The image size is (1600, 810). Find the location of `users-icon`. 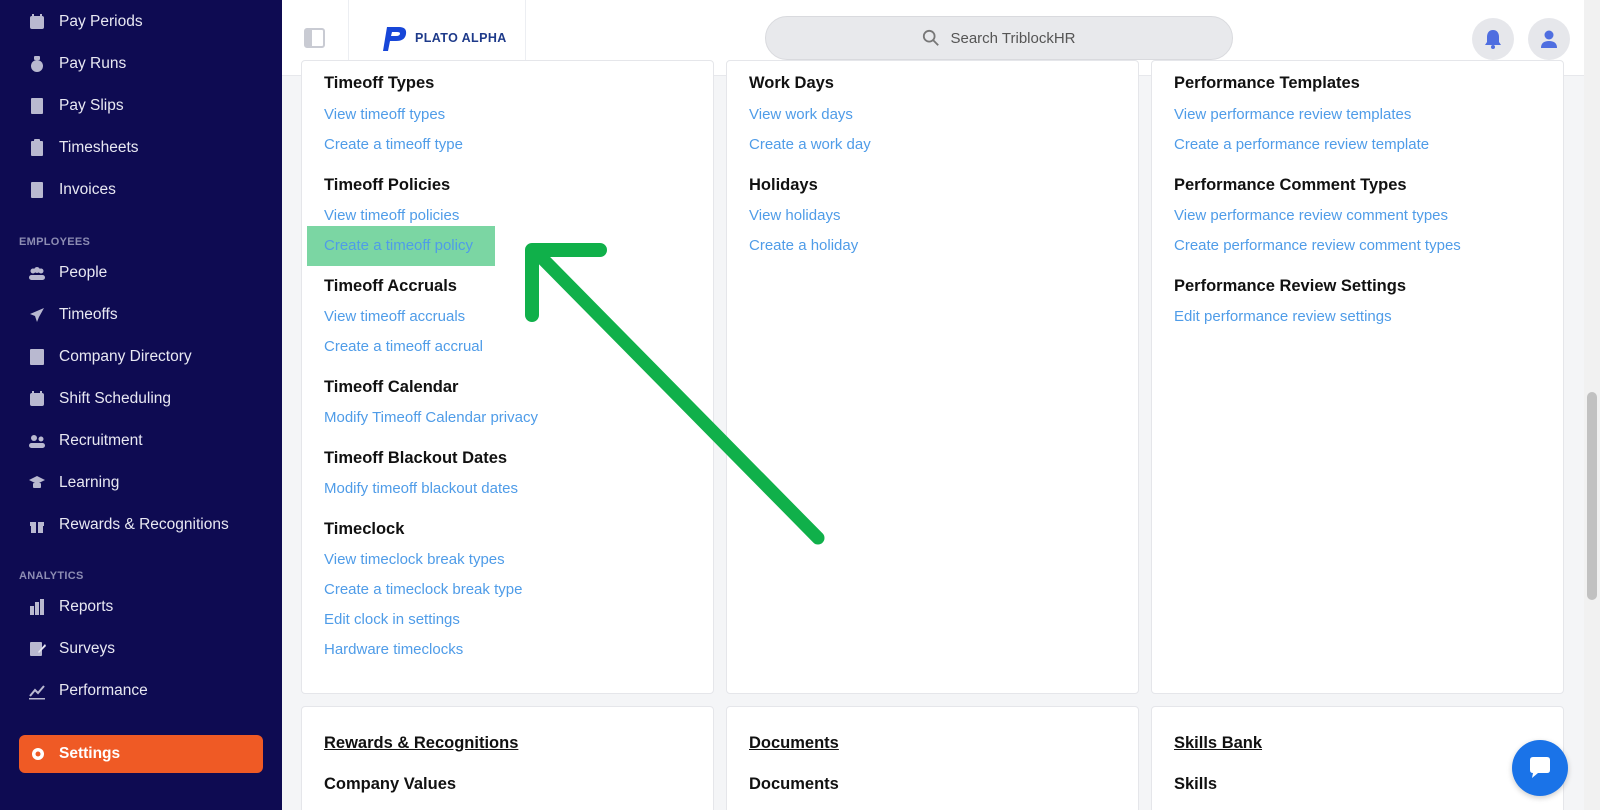

users-icon is located at coordinates (37, 441).